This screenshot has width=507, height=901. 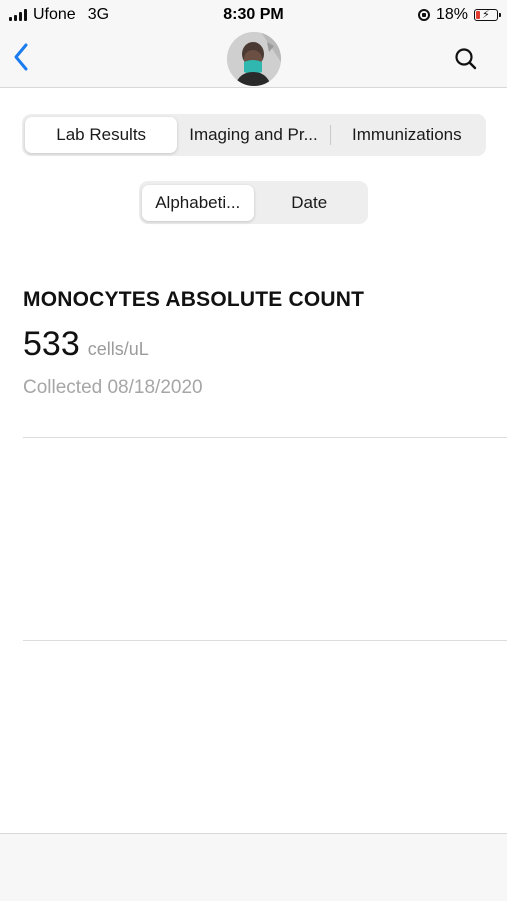 What do you see at coordinates (51, 344) in the screenshot?
I see `result-value: 533` at bounding box center [51, 344].